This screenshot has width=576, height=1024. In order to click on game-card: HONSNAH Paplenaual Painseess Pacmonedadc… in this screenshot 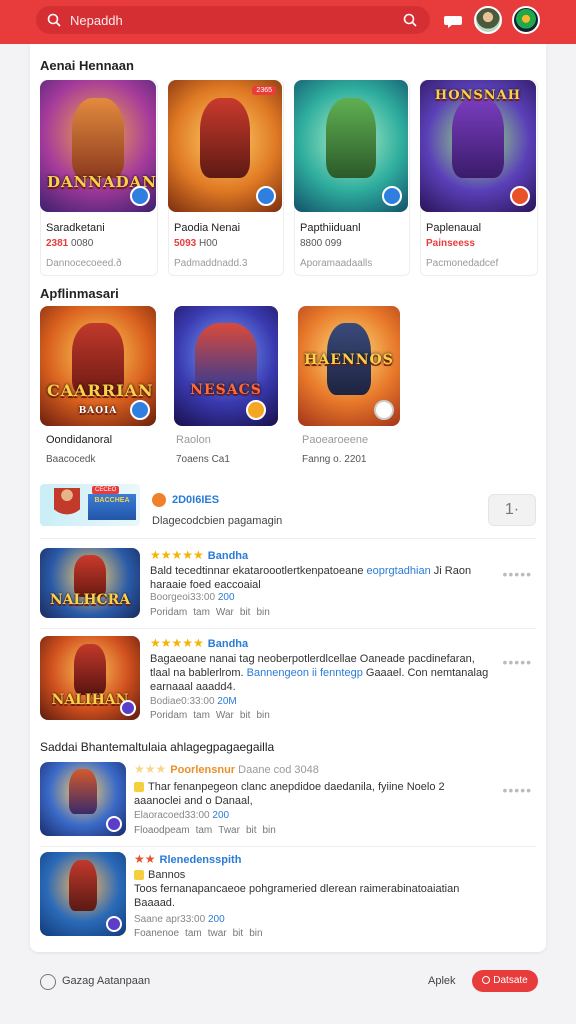, I will do `click(479, 178)`.